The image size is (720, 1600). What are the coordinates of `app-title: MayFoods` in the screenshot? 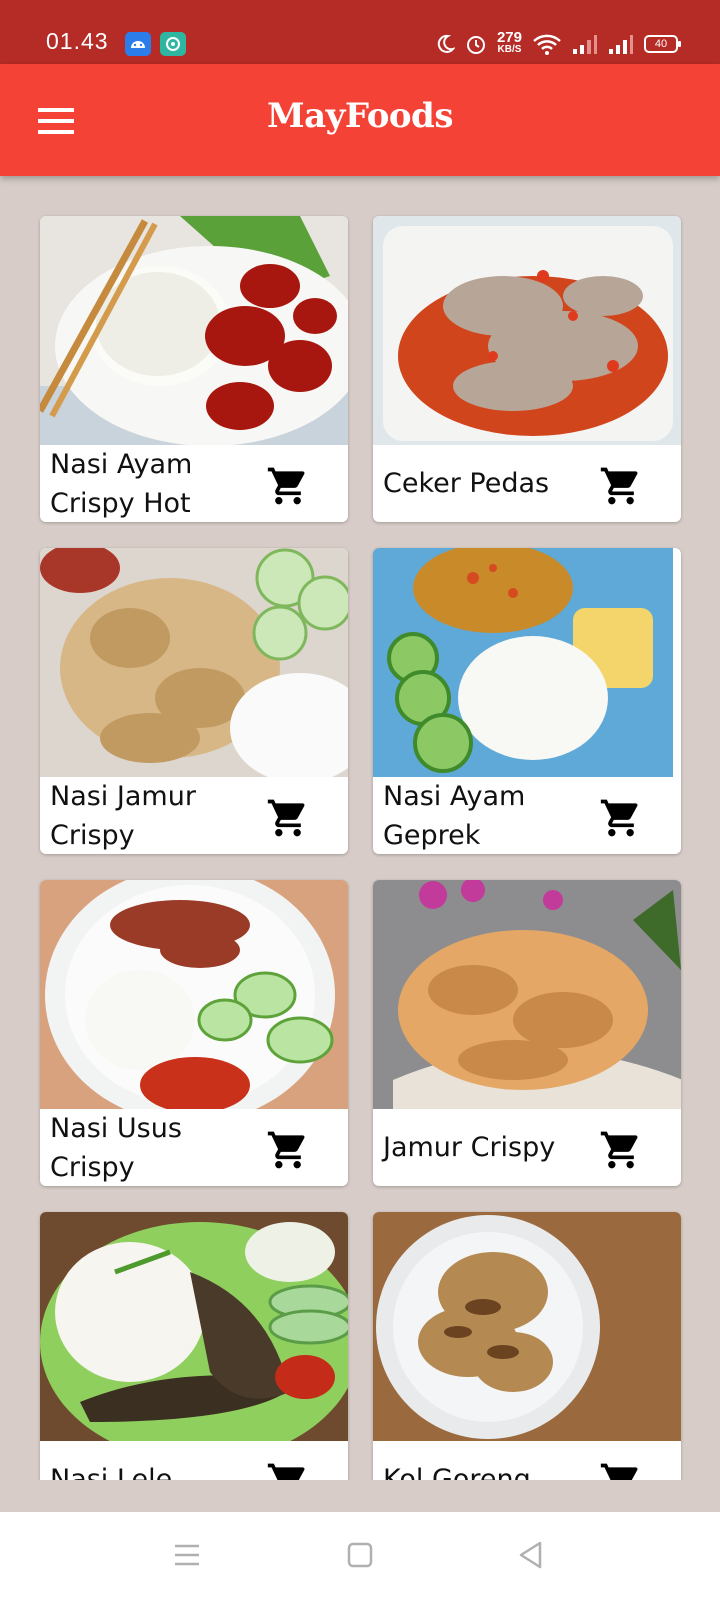 It's located at (360, 116).